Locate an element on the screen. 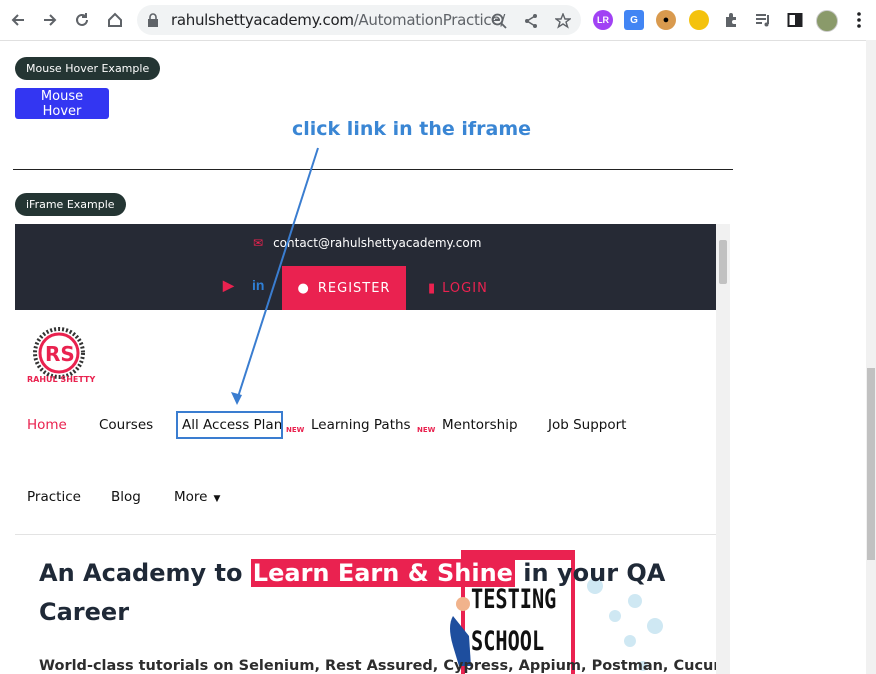 The width and height of the screenshot is (876, 674). annotation-arrow is located at coordinates (275, 276).